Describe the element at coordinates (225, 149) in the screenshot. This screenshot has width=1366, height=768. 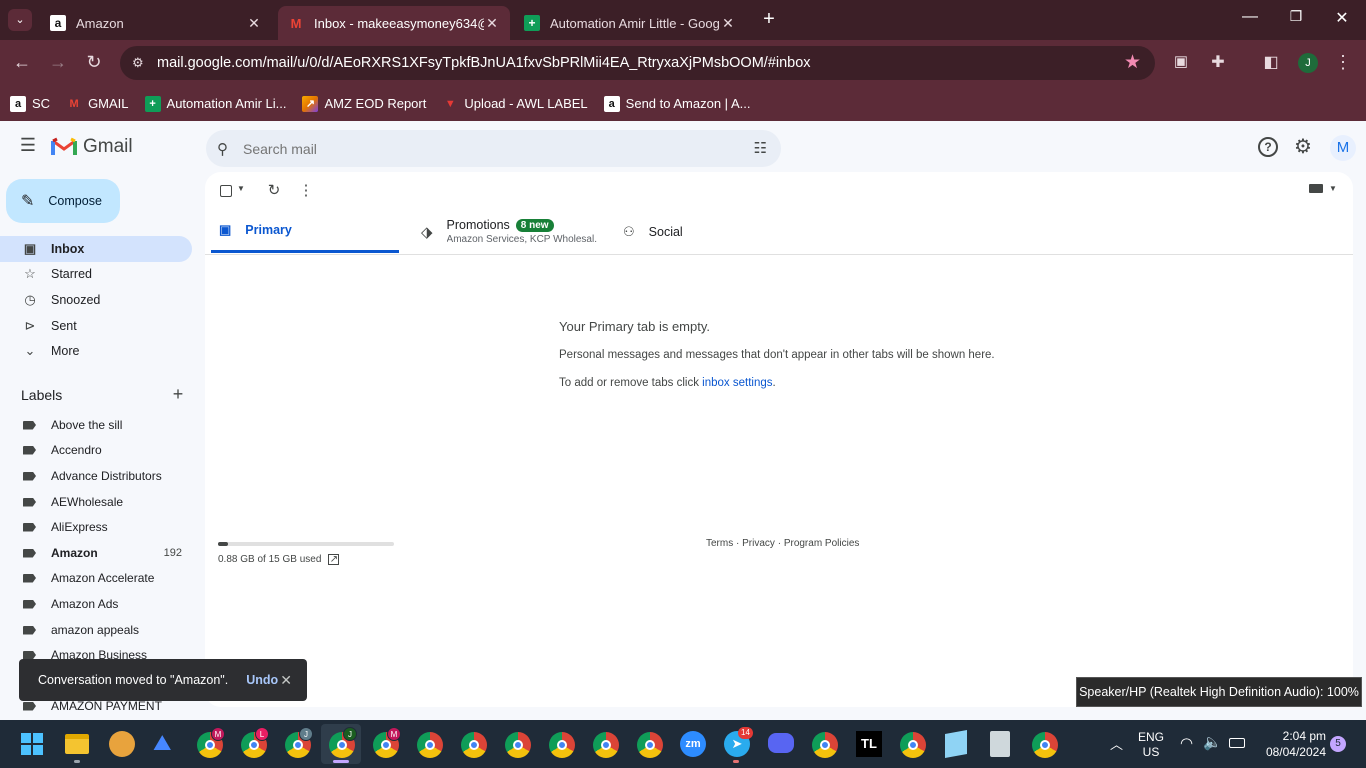
I see `search-icon: ⚲` at that location.